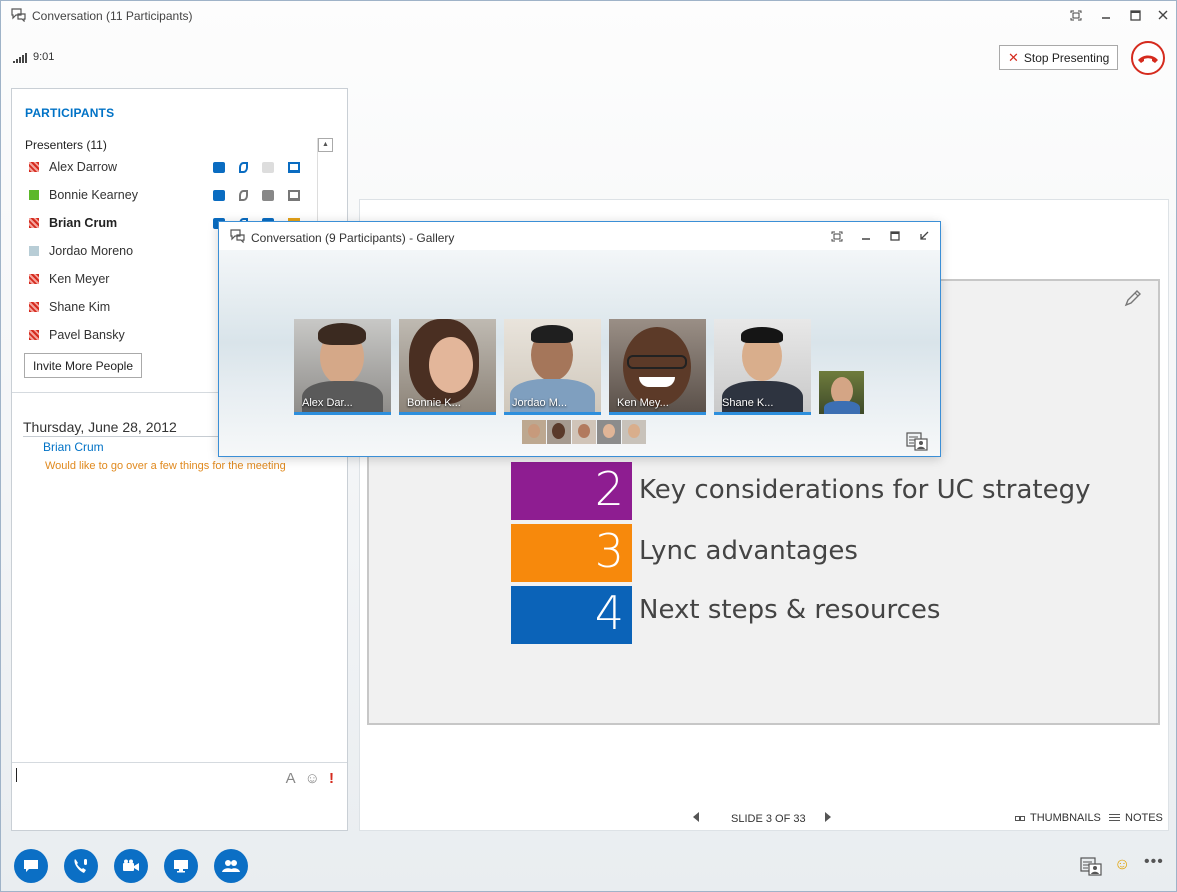 The height and width of the screenshot is (892, 1177). What do you see at coordinates (80, 307) in the screenshot?
I see `participant-name: Shane Kim` at bounding box center [80, 307].